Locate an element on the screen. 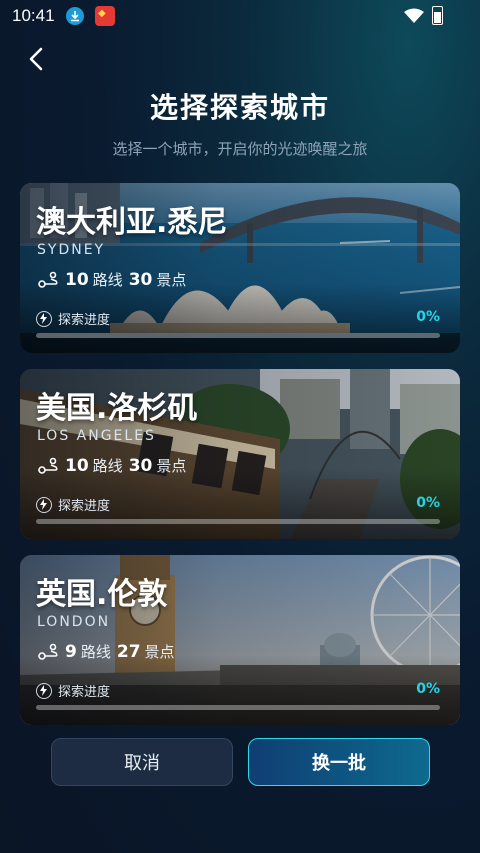  status-time: 10:41 is located at coordinates (33, 15).